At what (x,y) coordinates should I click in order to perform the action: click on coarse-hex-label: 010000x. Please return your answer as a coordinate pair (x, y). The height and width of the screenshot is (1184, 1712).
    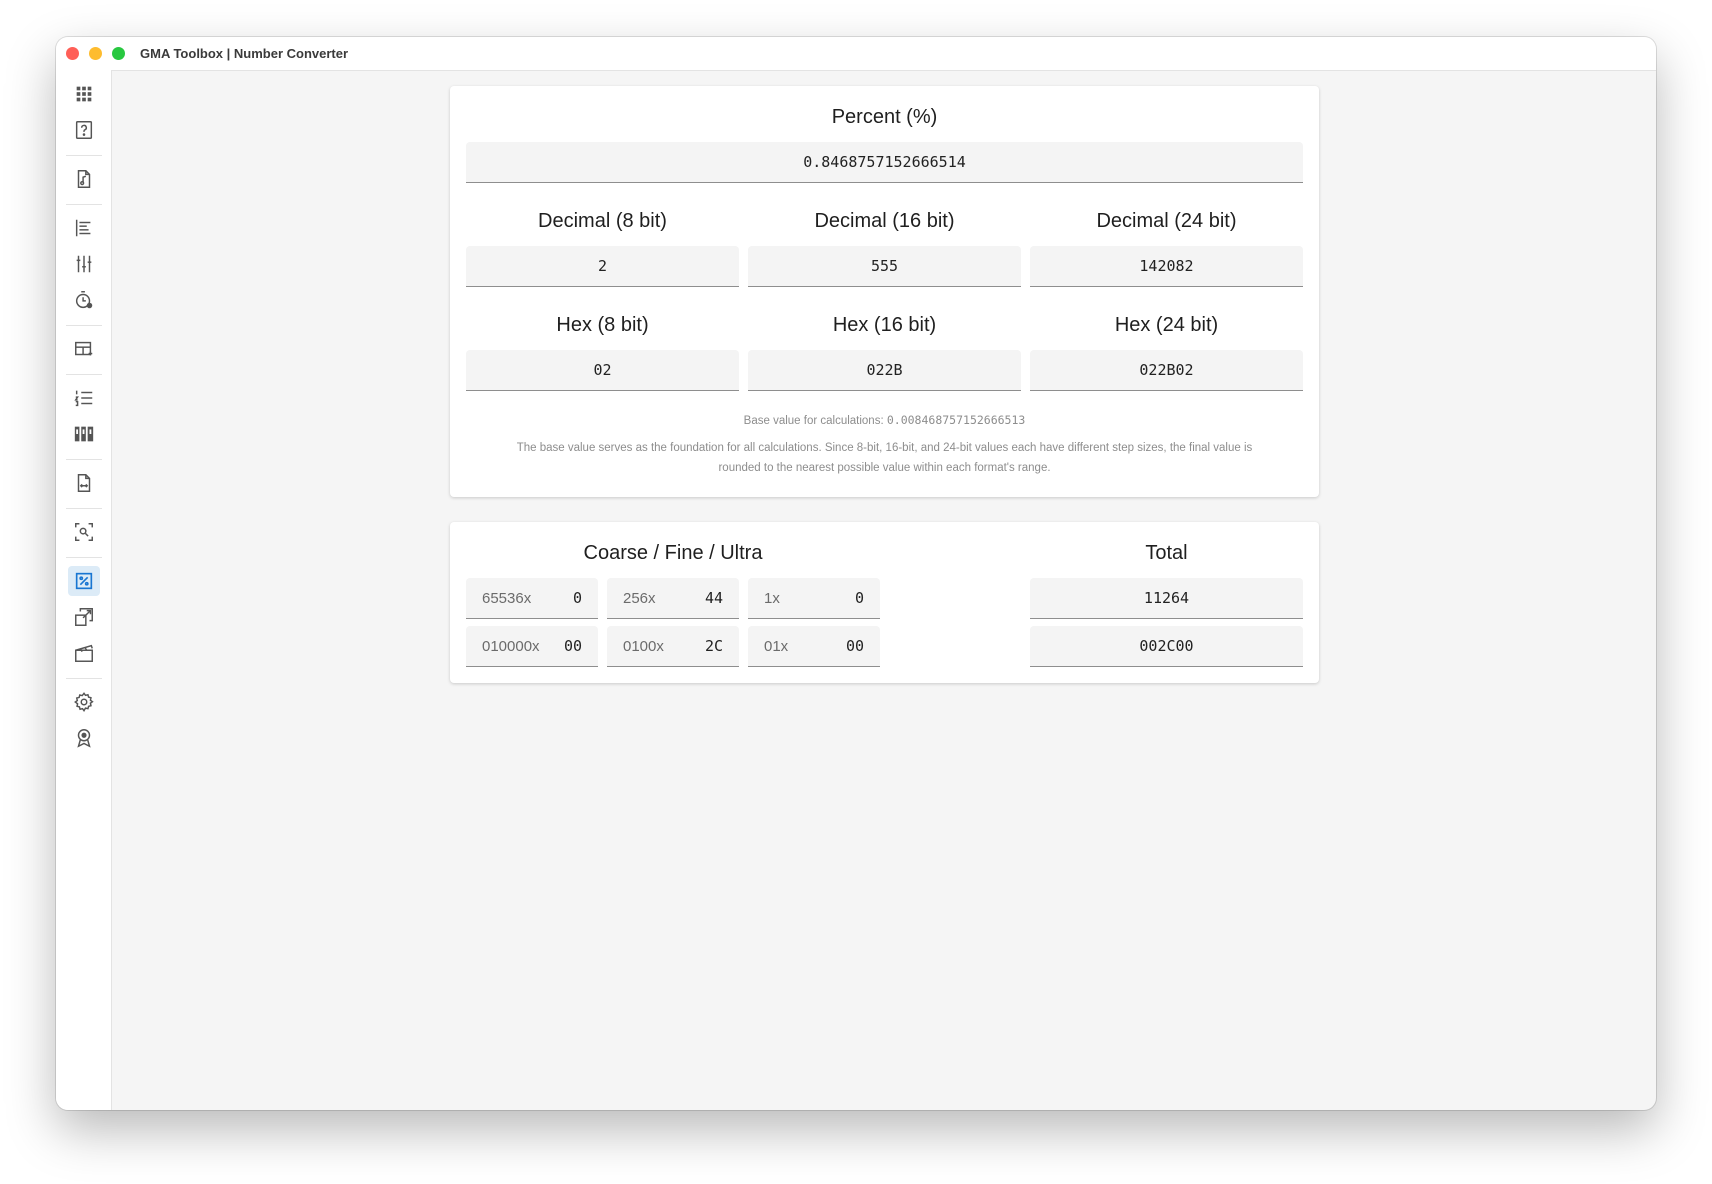
    Looking at the image, I should click on (511, 646).